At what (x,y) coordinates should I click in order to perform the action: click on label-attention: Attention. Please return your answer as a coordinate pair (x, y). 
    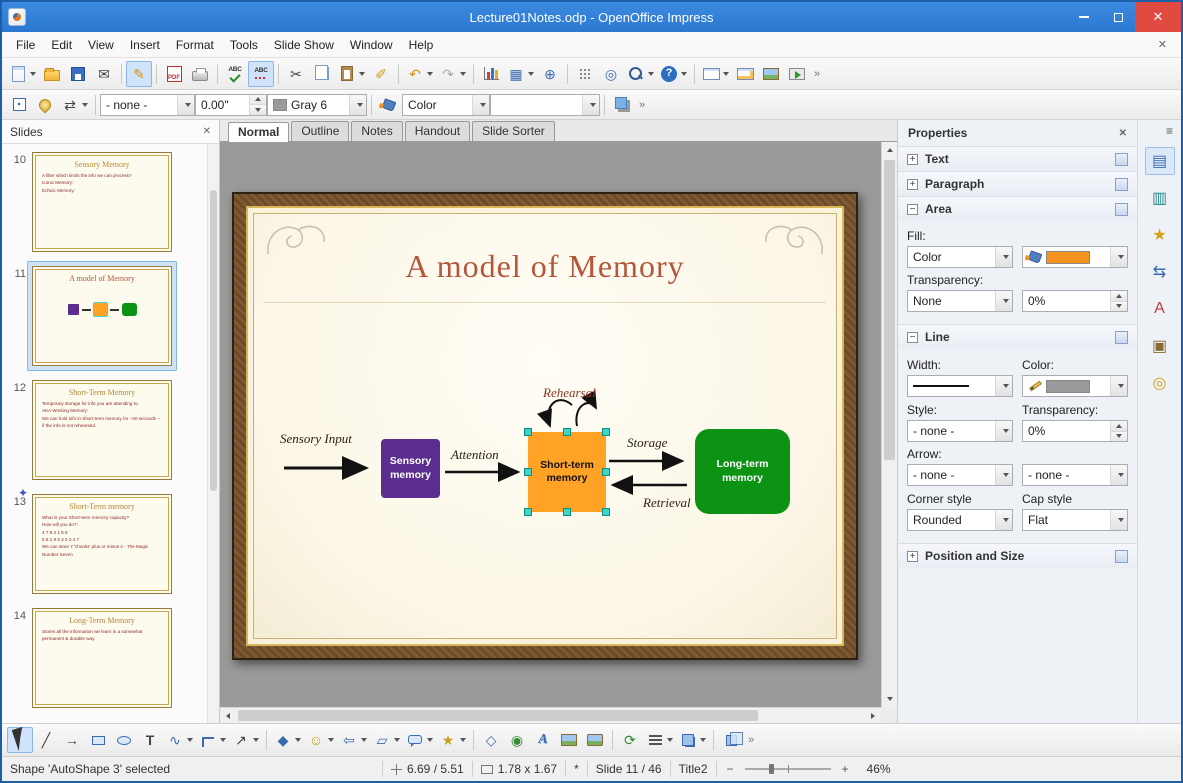
    Looking at the image, I should click on (475, 455).